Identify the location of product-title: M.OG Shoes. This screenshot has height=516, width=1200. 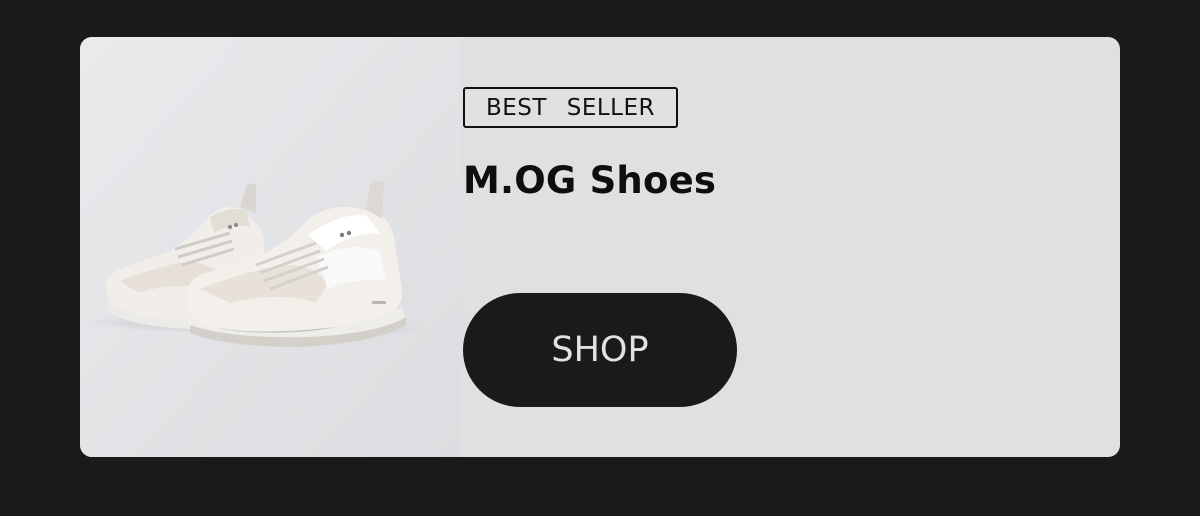
(590, 180).